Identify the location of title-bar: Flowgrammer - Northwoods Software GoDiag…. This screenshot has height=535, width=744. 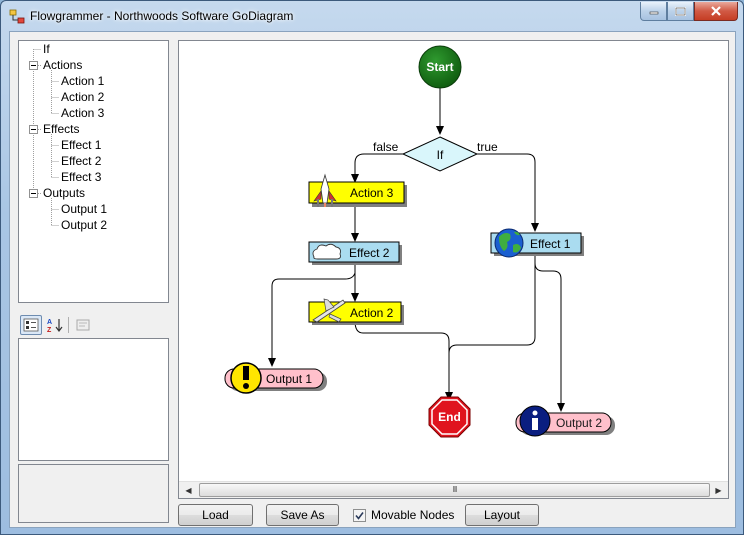
(372, 16).